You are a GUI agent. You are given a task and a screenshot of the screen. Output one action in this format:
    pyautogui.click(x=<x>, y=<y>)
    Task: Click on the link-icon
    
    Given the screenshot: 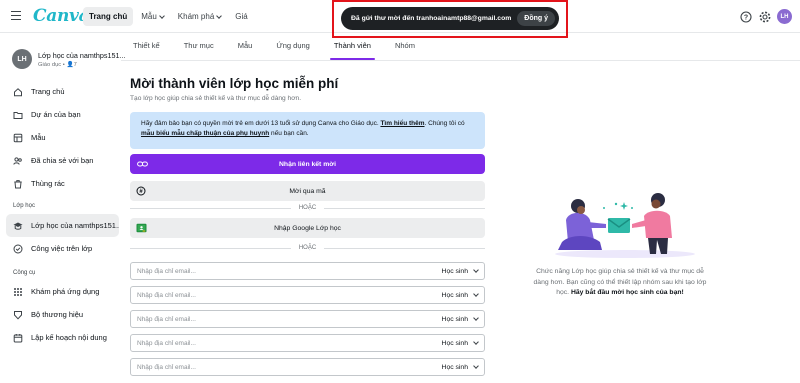 What is the action you would take?
    pyautogui.click(x=142, y=165)
    